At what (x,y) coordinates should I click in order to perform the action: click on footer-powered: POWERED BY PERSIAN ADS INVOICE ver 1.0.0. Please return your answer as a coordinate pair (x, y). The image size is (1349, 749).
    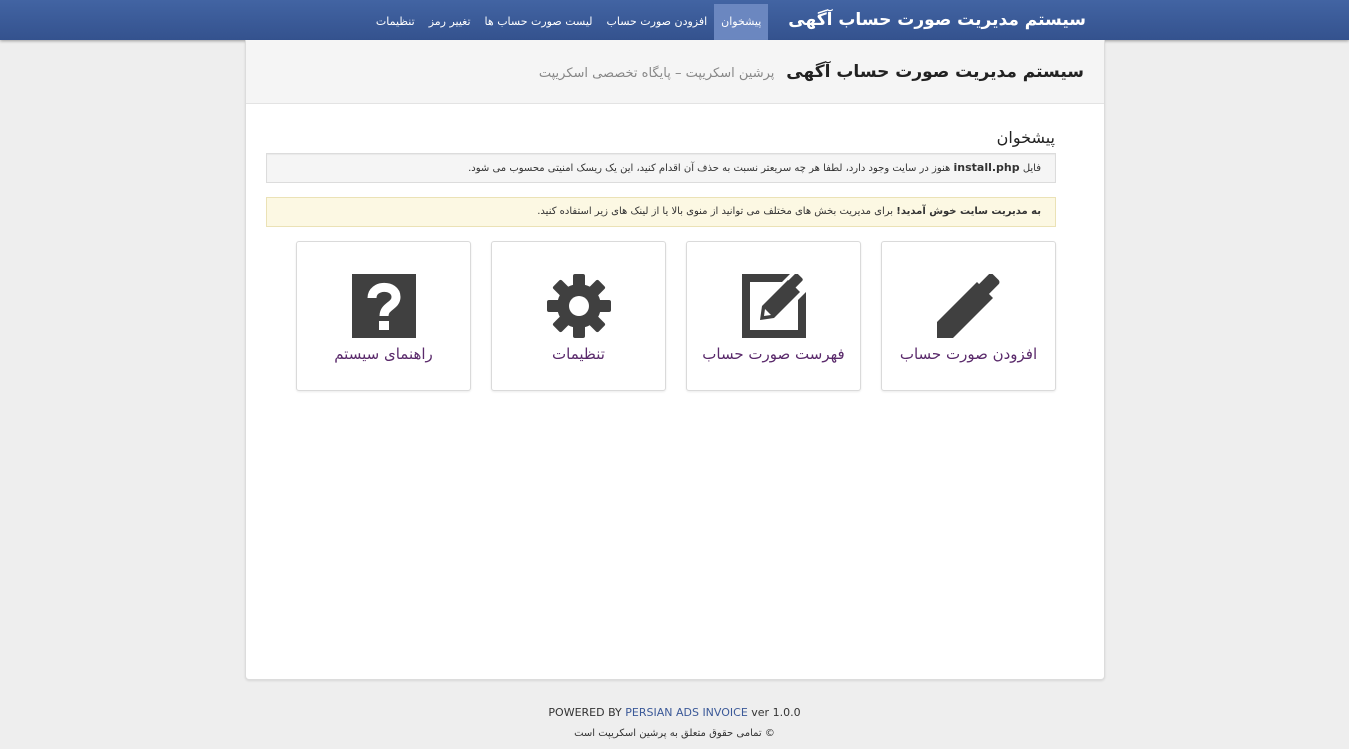
    Looking at the image, I should click on (674, 715).